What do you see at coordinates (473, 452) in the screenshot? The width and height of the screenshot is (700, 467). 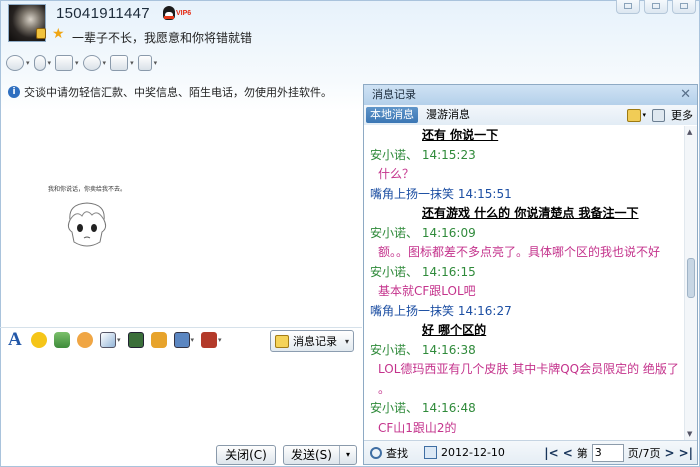 I see `history-date: 2012-12-10` at bounding box center [473, 452].